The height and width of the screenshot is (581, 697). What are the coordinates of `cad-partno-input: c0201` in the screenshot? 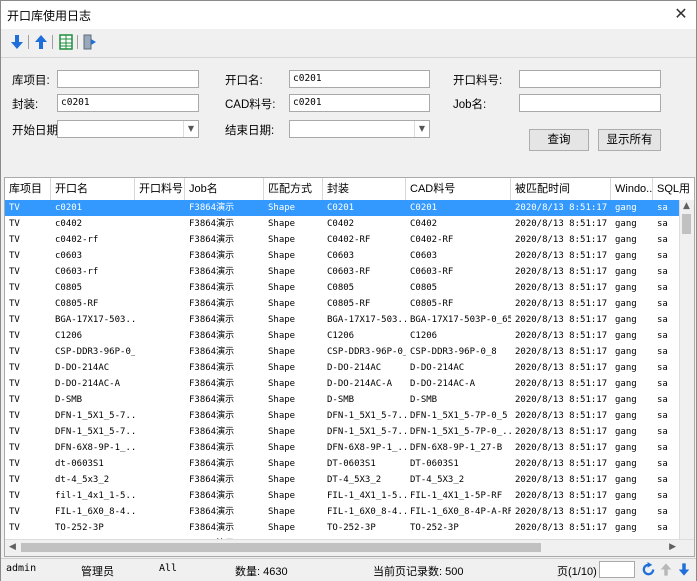 It's located at (359, 103).